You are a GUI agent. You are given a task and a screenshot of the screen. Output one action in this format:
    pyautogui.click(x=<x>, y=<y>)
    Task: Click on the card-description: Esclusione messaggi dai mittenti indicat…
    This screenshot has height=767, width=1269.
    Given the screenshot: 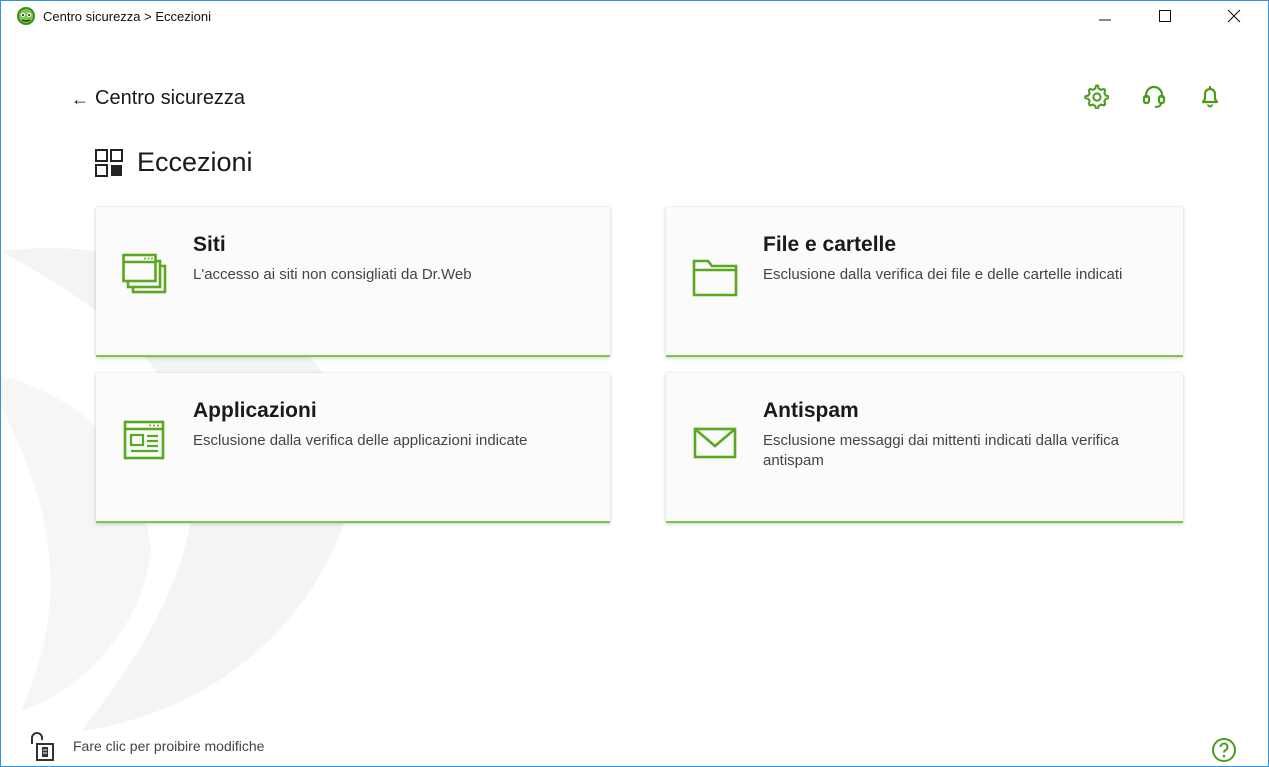 What is the action you would take?
    pyautogui.click(x=941, y=450)
    